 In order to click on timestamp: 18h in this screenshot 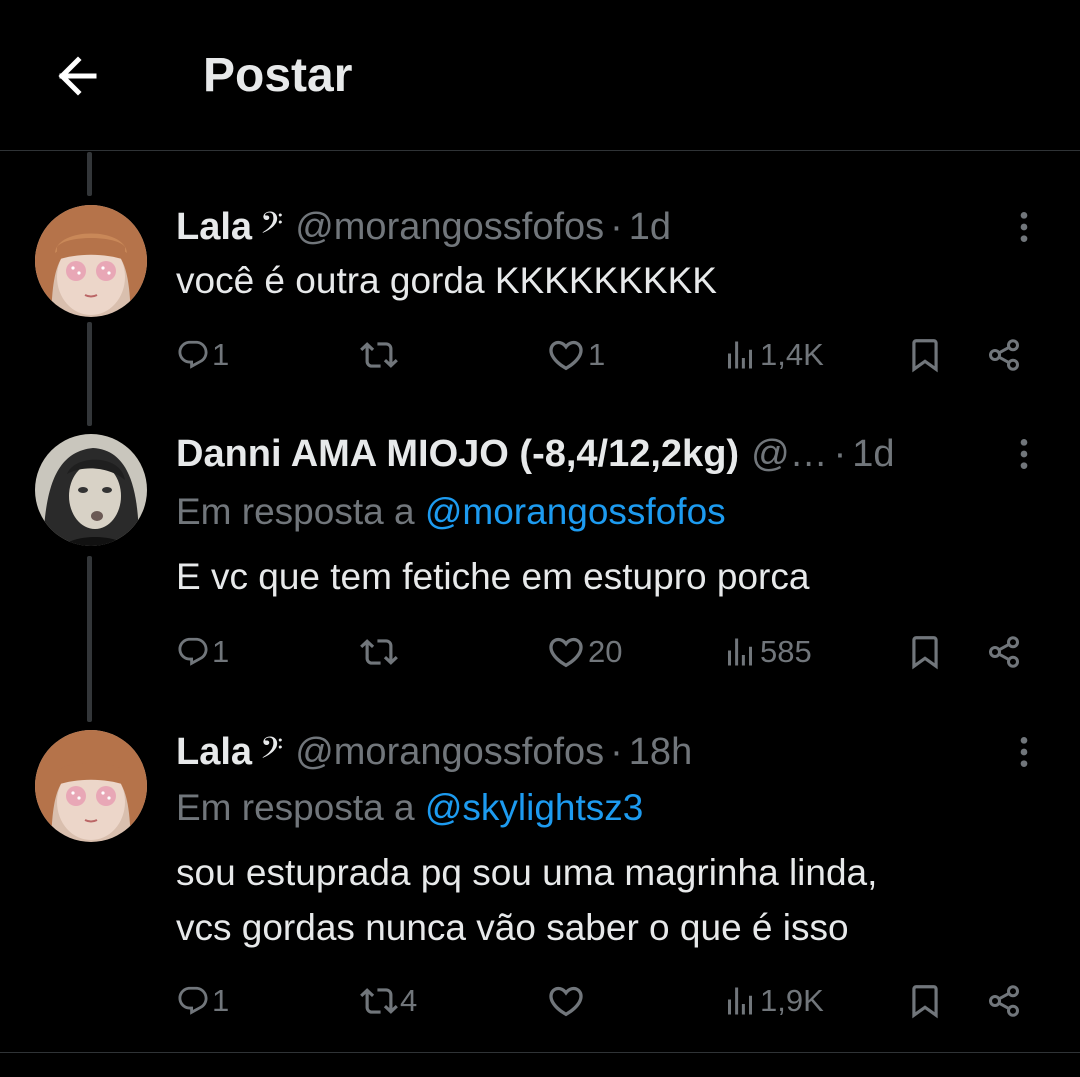, I will do `click(660, 752)`.